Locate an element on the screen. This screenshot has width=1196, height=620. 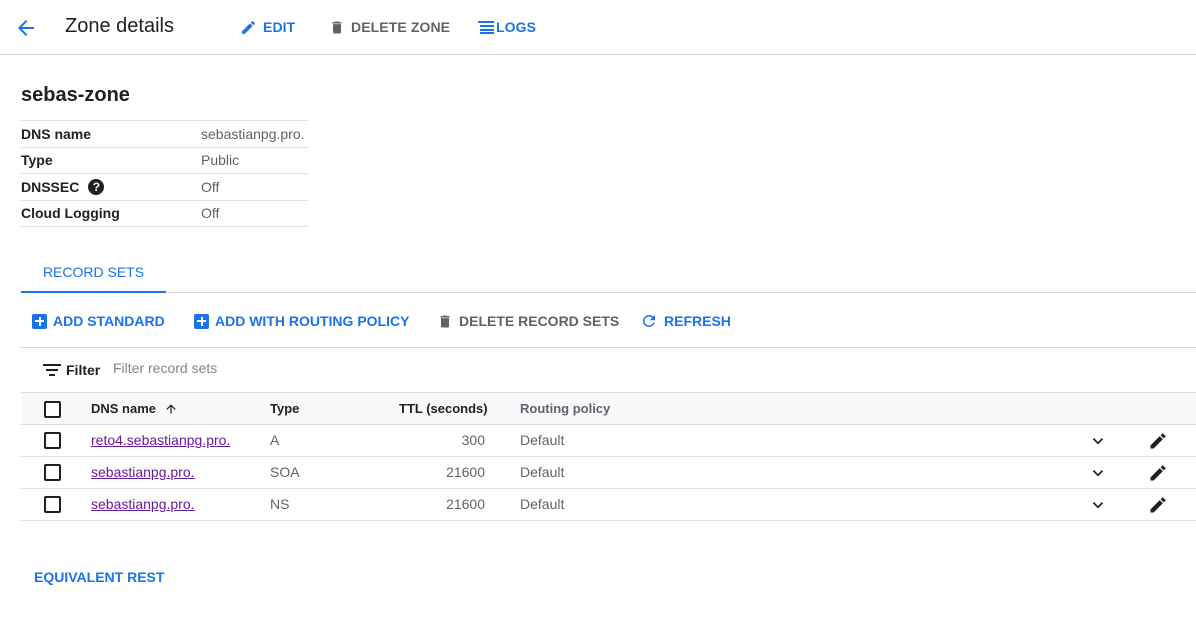
refresh-icon is located at coordinates (649, 321).